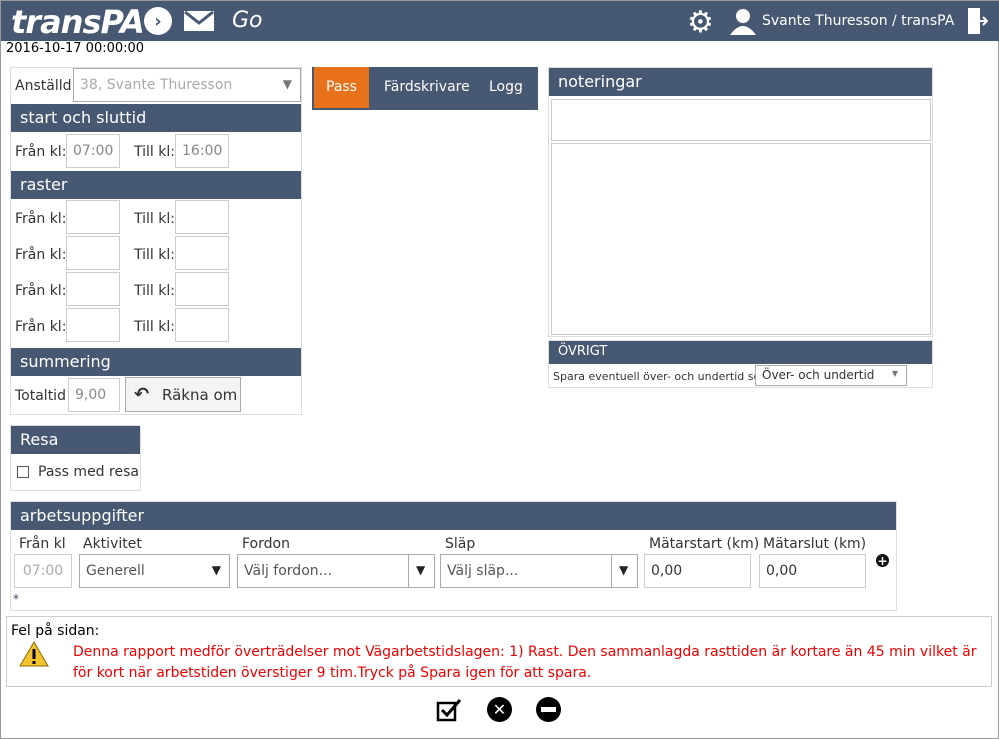  Describe the element at coordinates (78, 22) in the screenshot. I see `logo: transPA` at that location.